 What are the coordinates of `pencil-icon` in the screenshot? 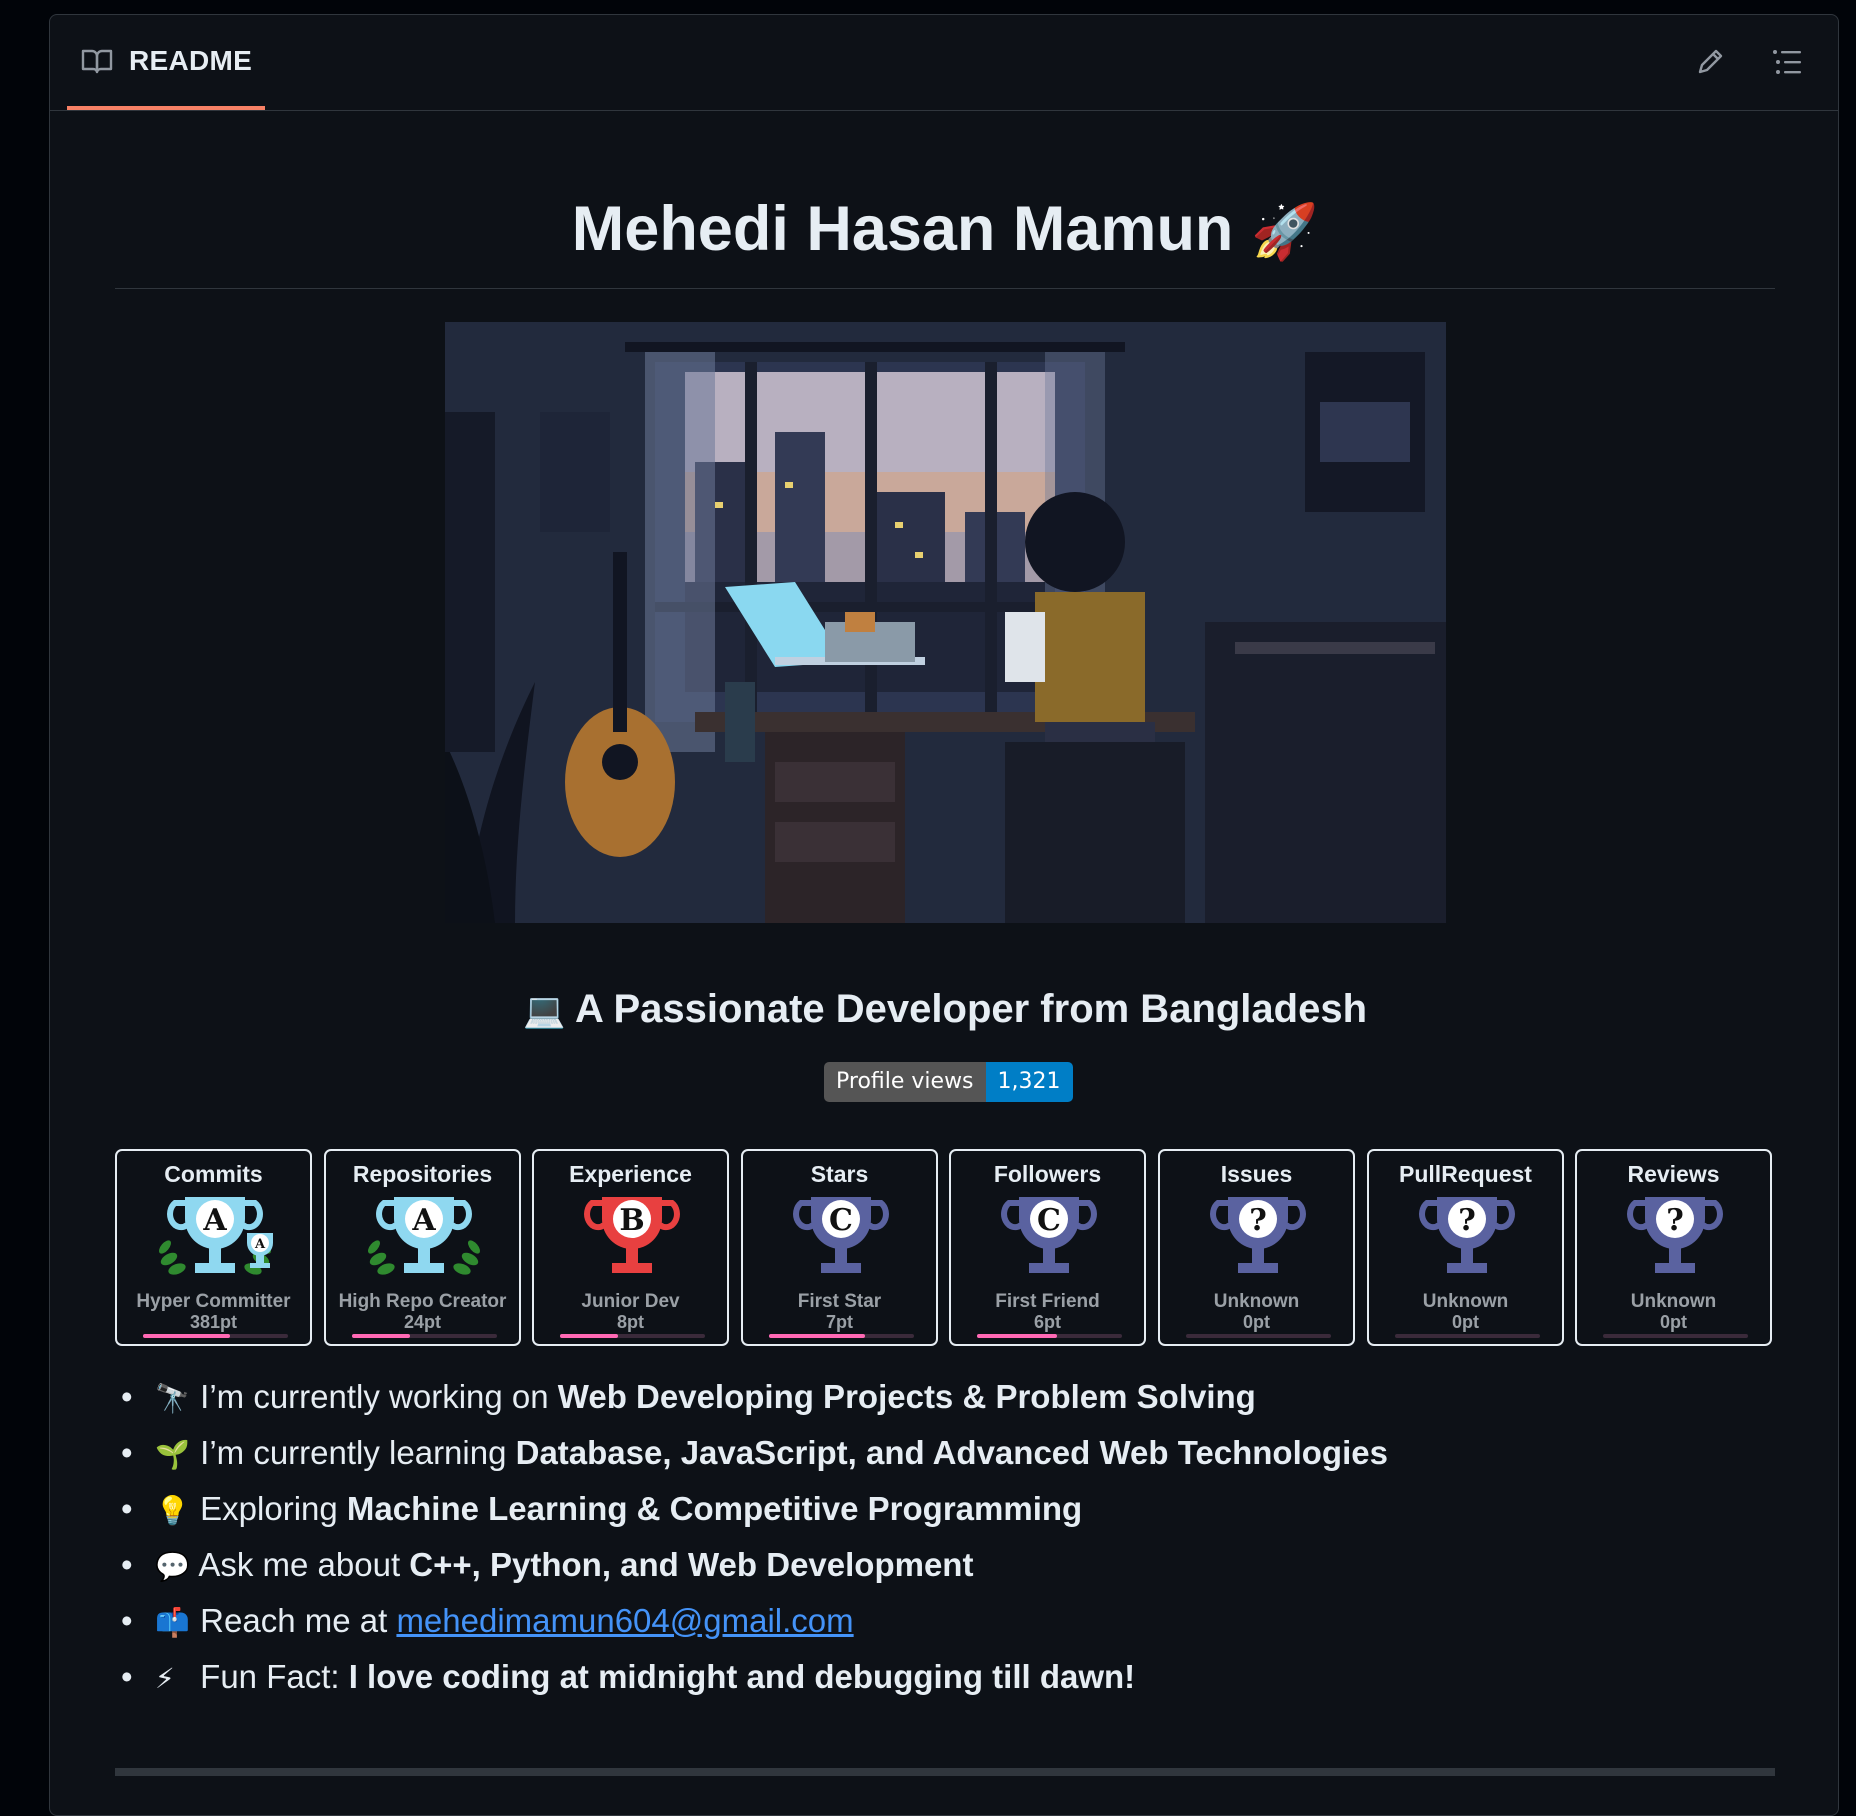 It's located at (1710, 62).